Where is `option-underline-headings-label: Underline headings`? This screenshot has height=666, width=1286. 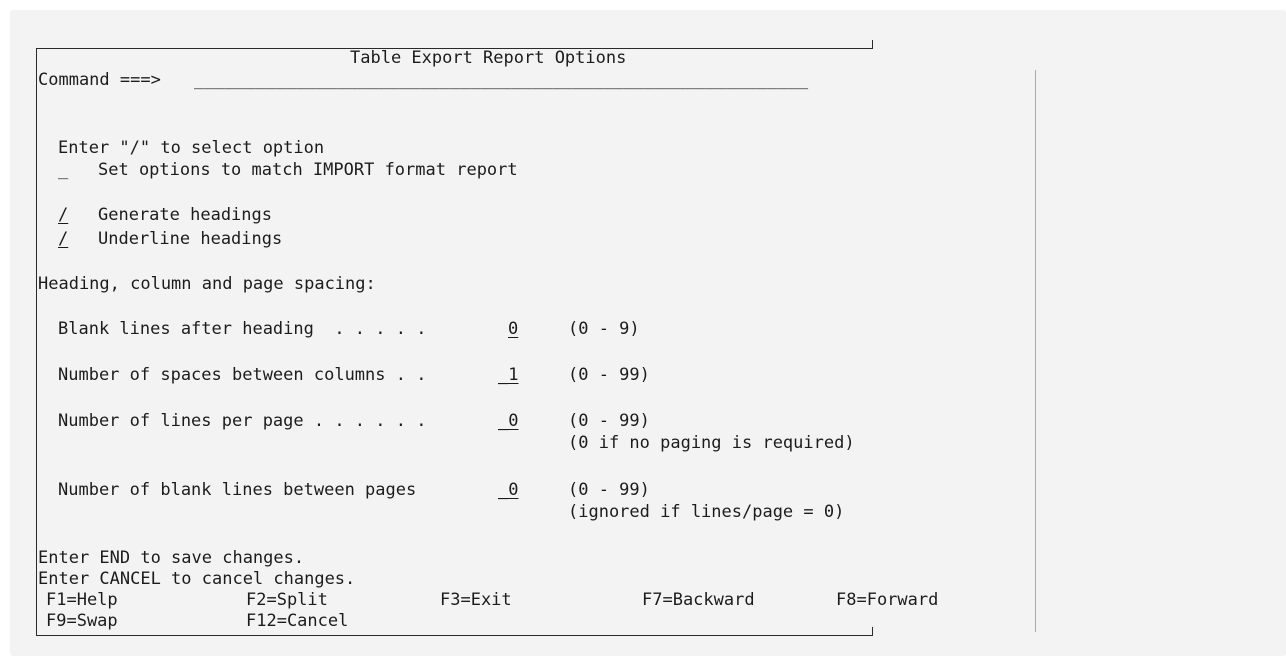
option-underline-headings-label: Underline headings is located at coordinates (190, 239).